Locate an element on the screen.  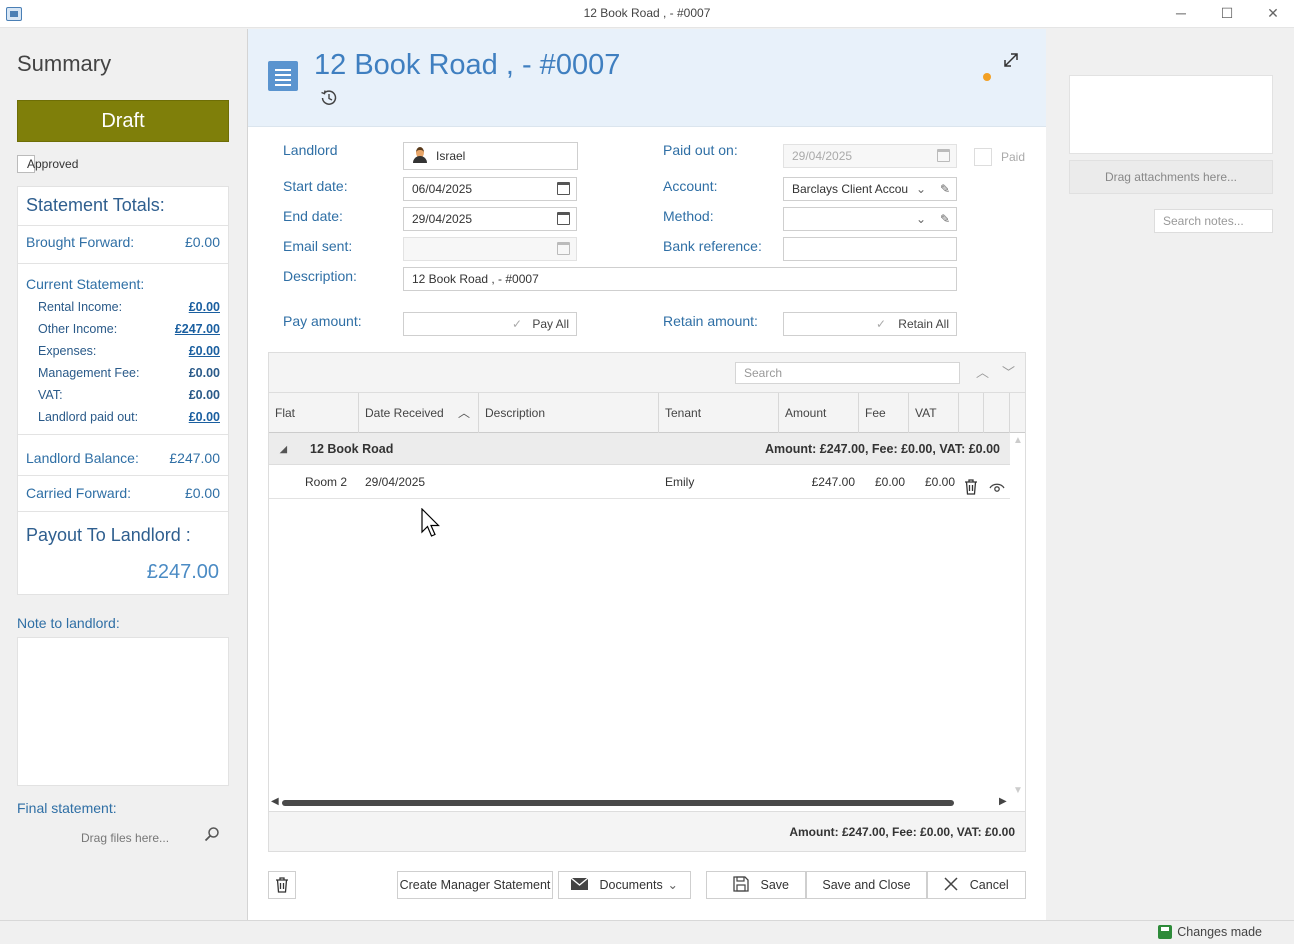
maximize-button: ☐ is located at coordinates (1227, 14).